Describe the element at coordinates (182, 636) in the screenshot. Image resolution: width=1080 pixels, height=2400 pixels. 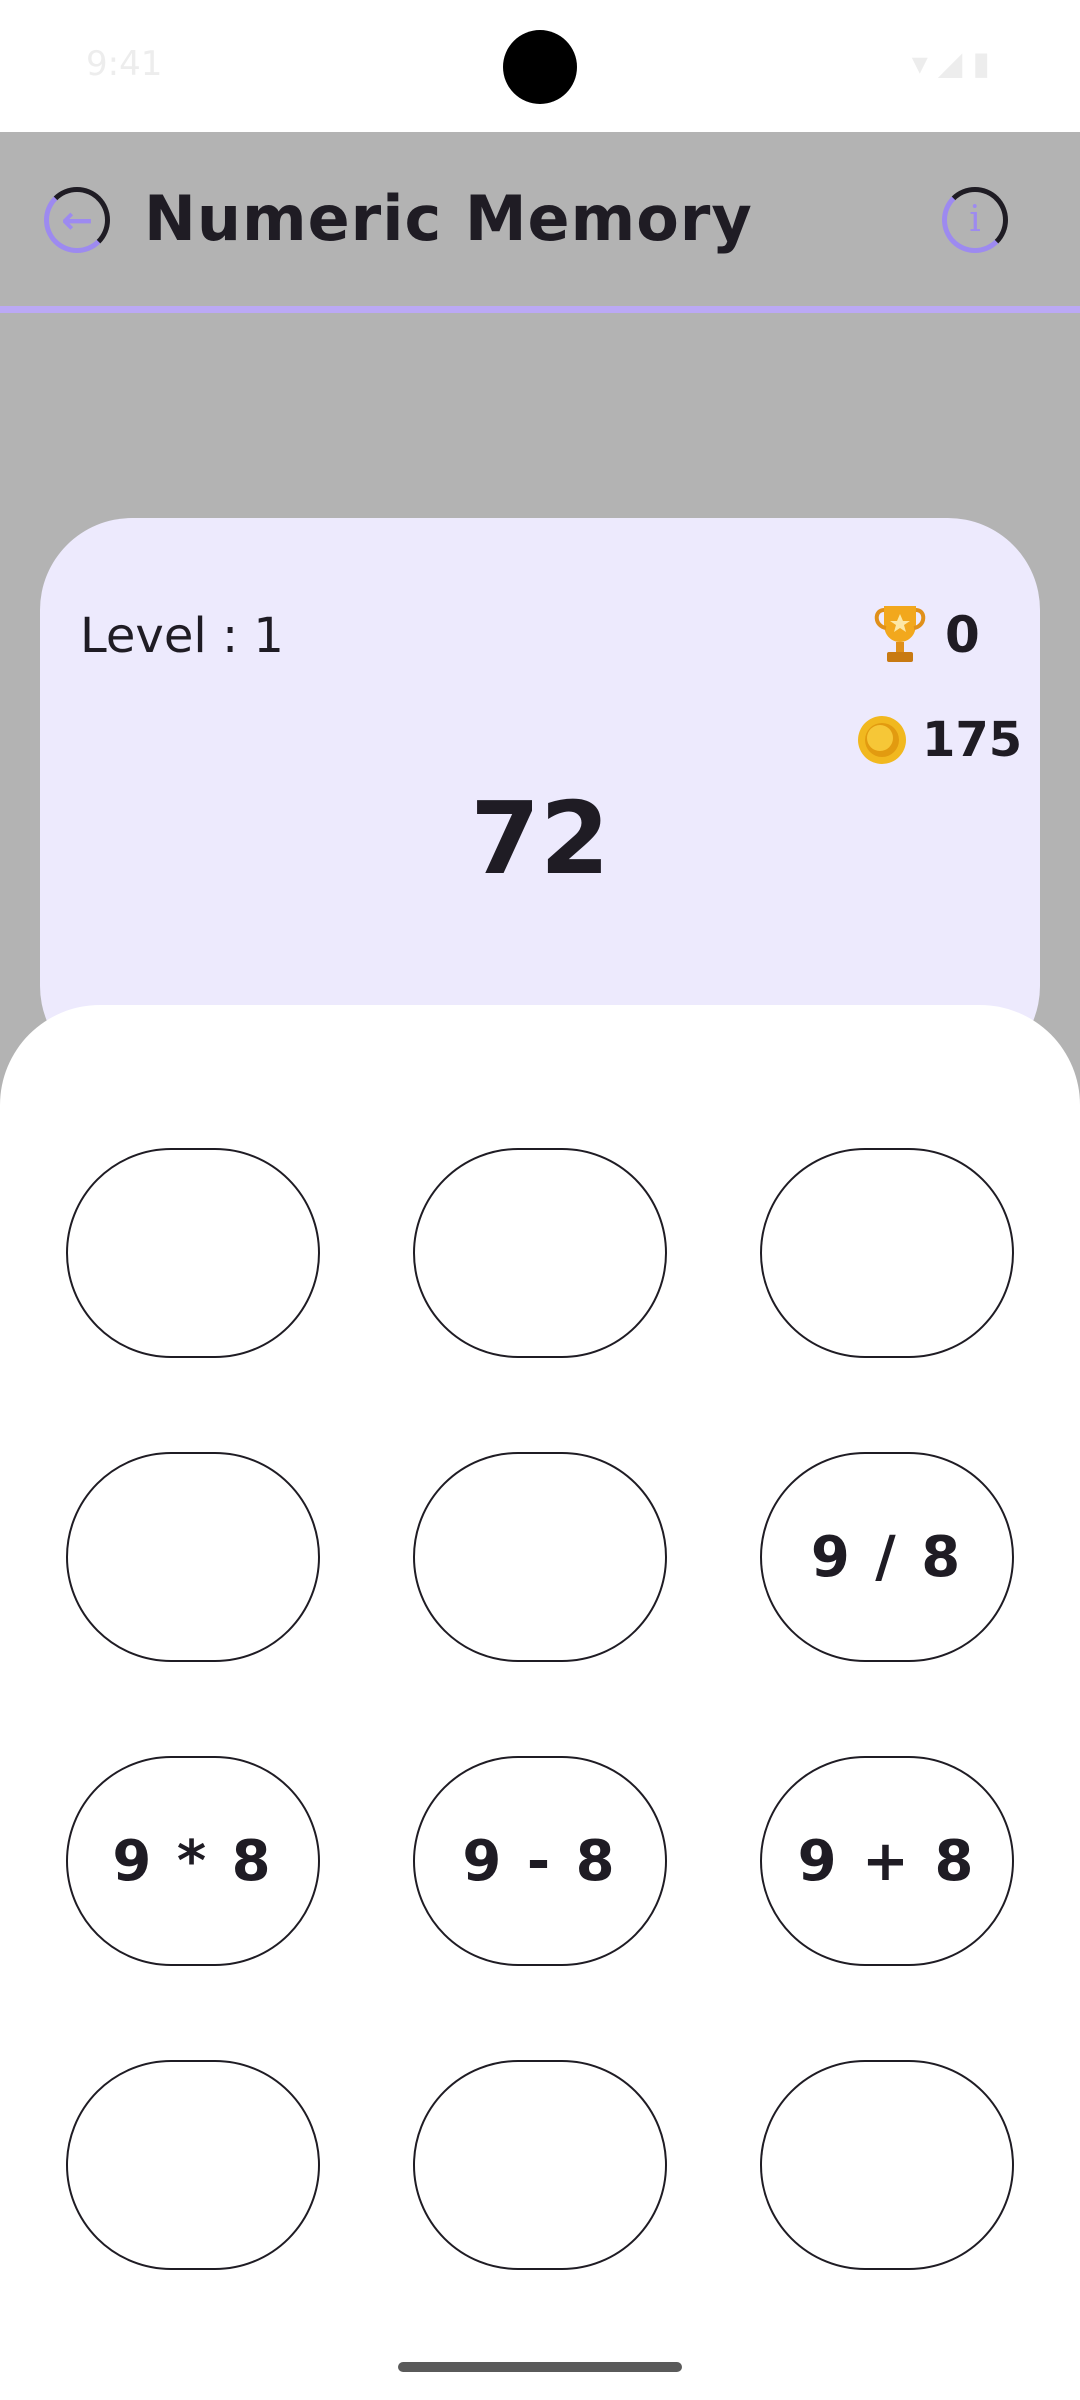
I see `level-label: Level : 1` at that location.